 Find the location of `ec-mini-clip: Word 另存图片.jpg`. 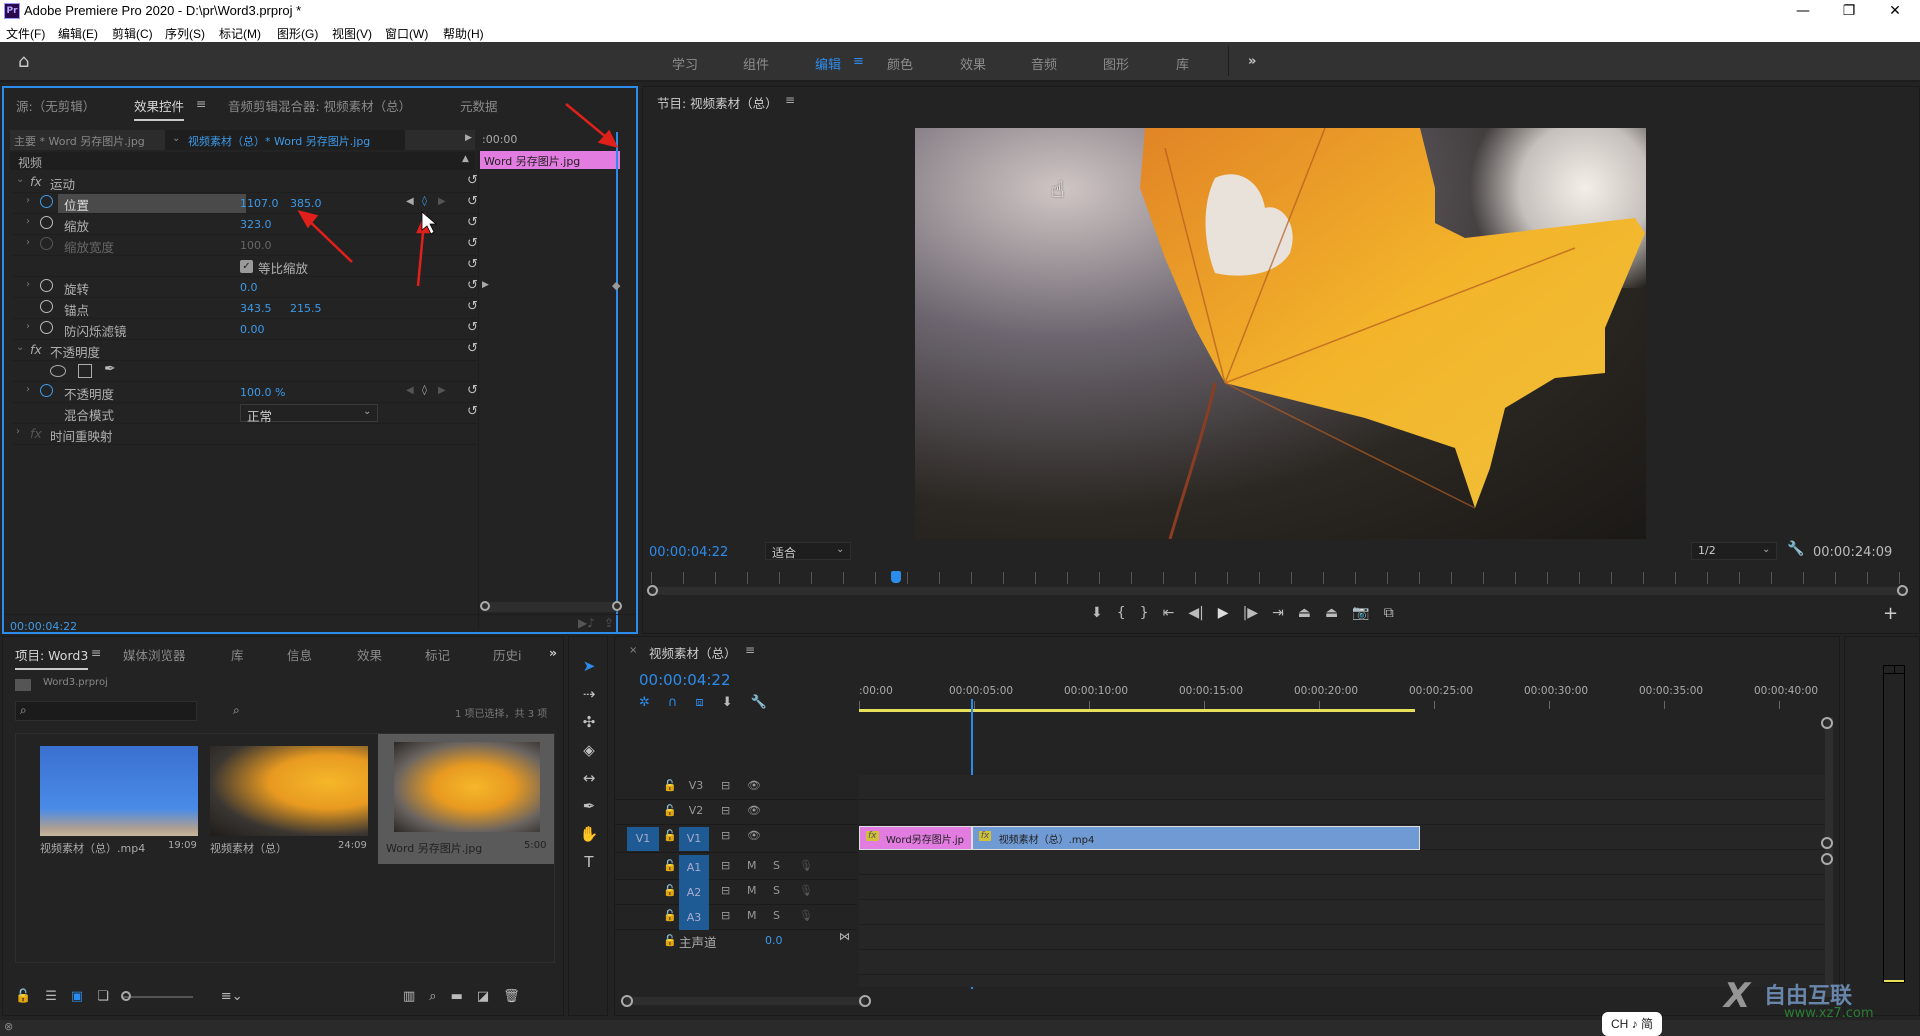

ec-mini-clip: Word 另存图片.jpg is located at coordinates (550, 160).